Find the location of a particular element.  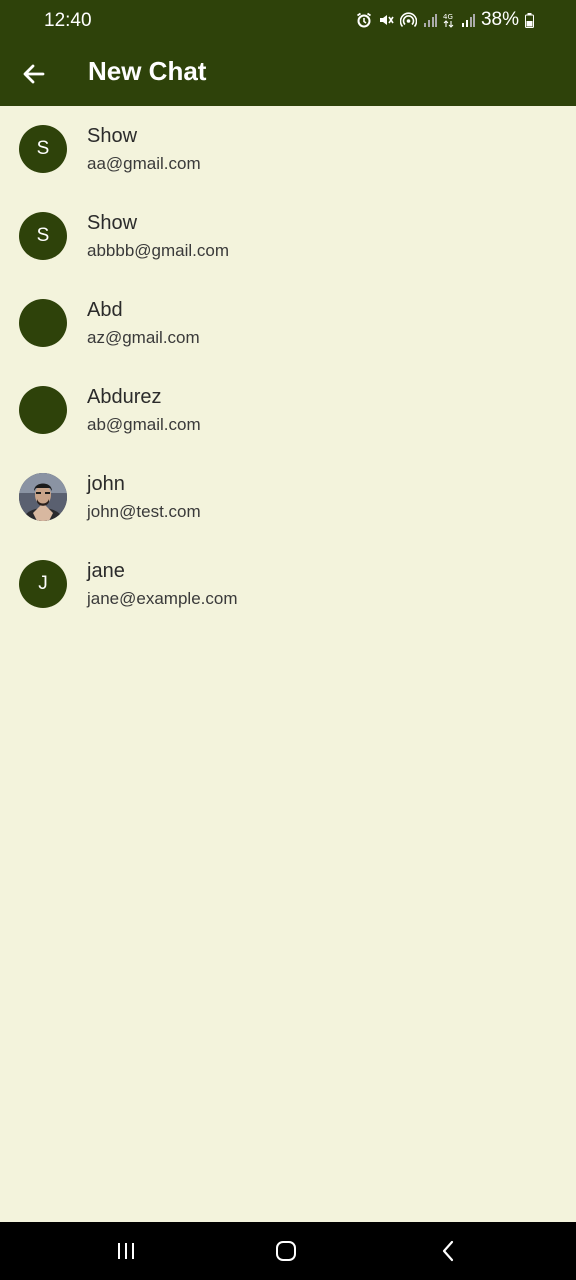

contact-email: jane@example.com is located at coordinates (162, 598).